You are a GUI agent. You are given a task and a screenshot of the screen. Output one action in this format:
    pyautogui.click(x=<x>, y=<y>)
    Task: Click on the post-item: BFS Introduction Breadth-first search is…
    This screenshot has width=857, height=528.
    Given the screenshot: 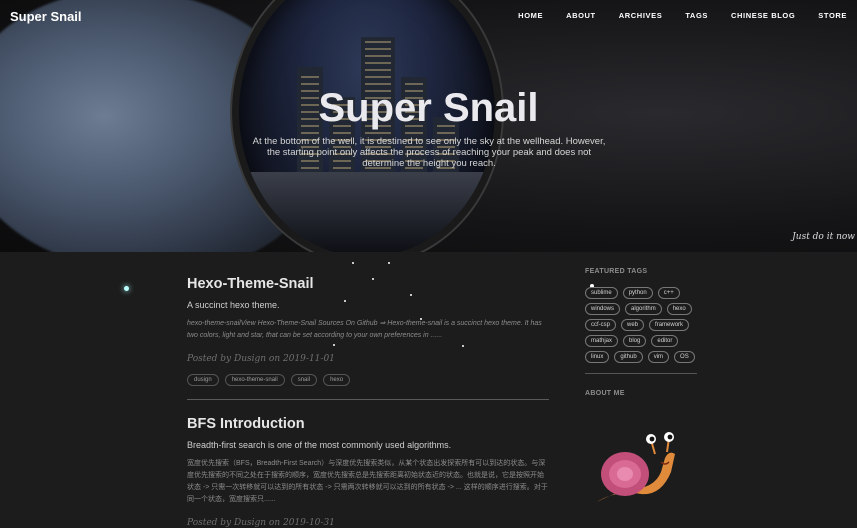 What is the action you would take?
    pyautogui.click(x=368, y=464)
    